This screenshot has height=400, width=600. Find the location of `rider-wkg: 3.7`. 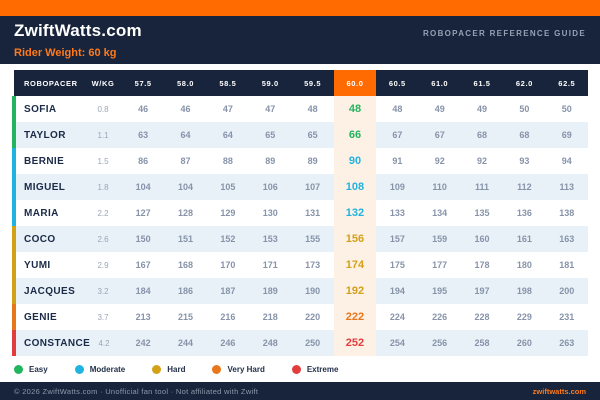

rider-wkg: 3.7 is located at coordinates (103, 317).